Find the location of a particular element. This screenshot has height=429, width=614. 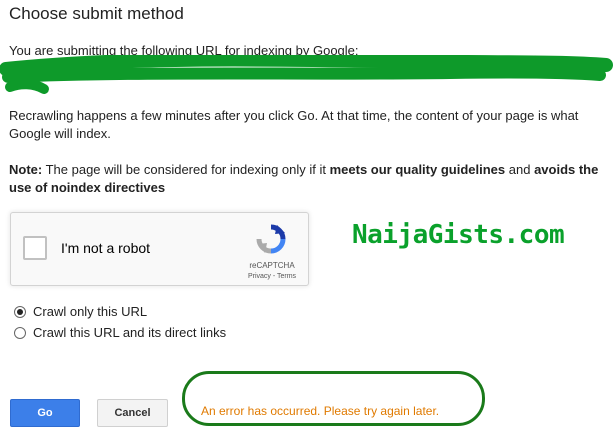

note-text-and: and is located at coordinates (520, 169).